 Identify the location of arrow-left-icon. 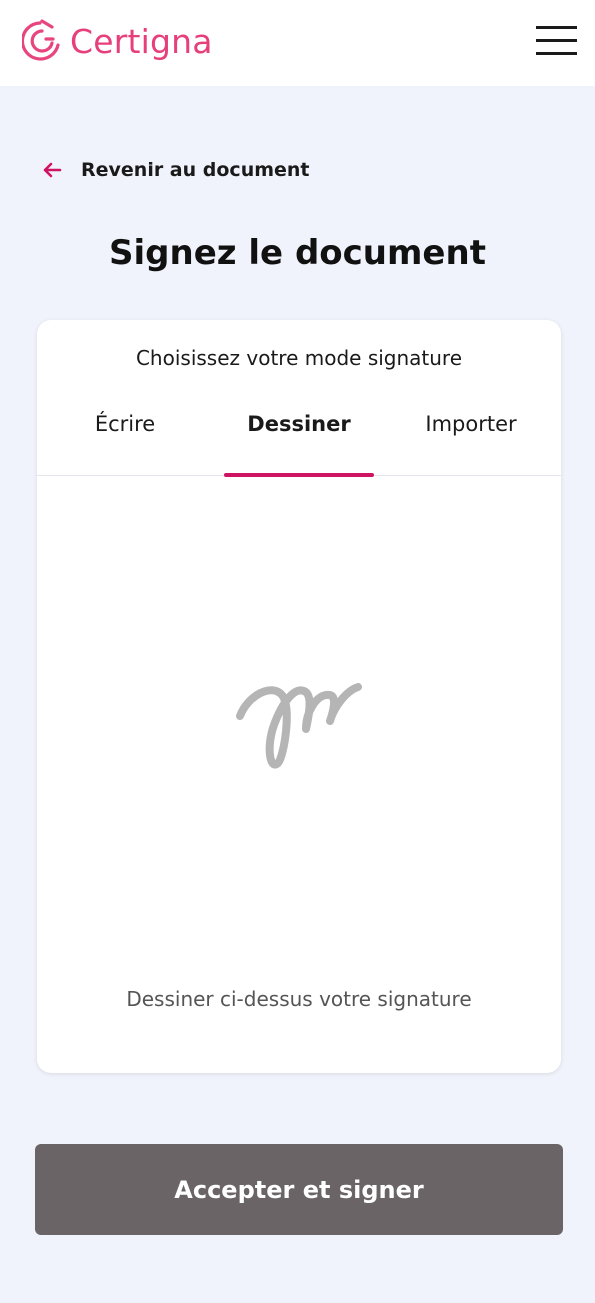
(52, 170).